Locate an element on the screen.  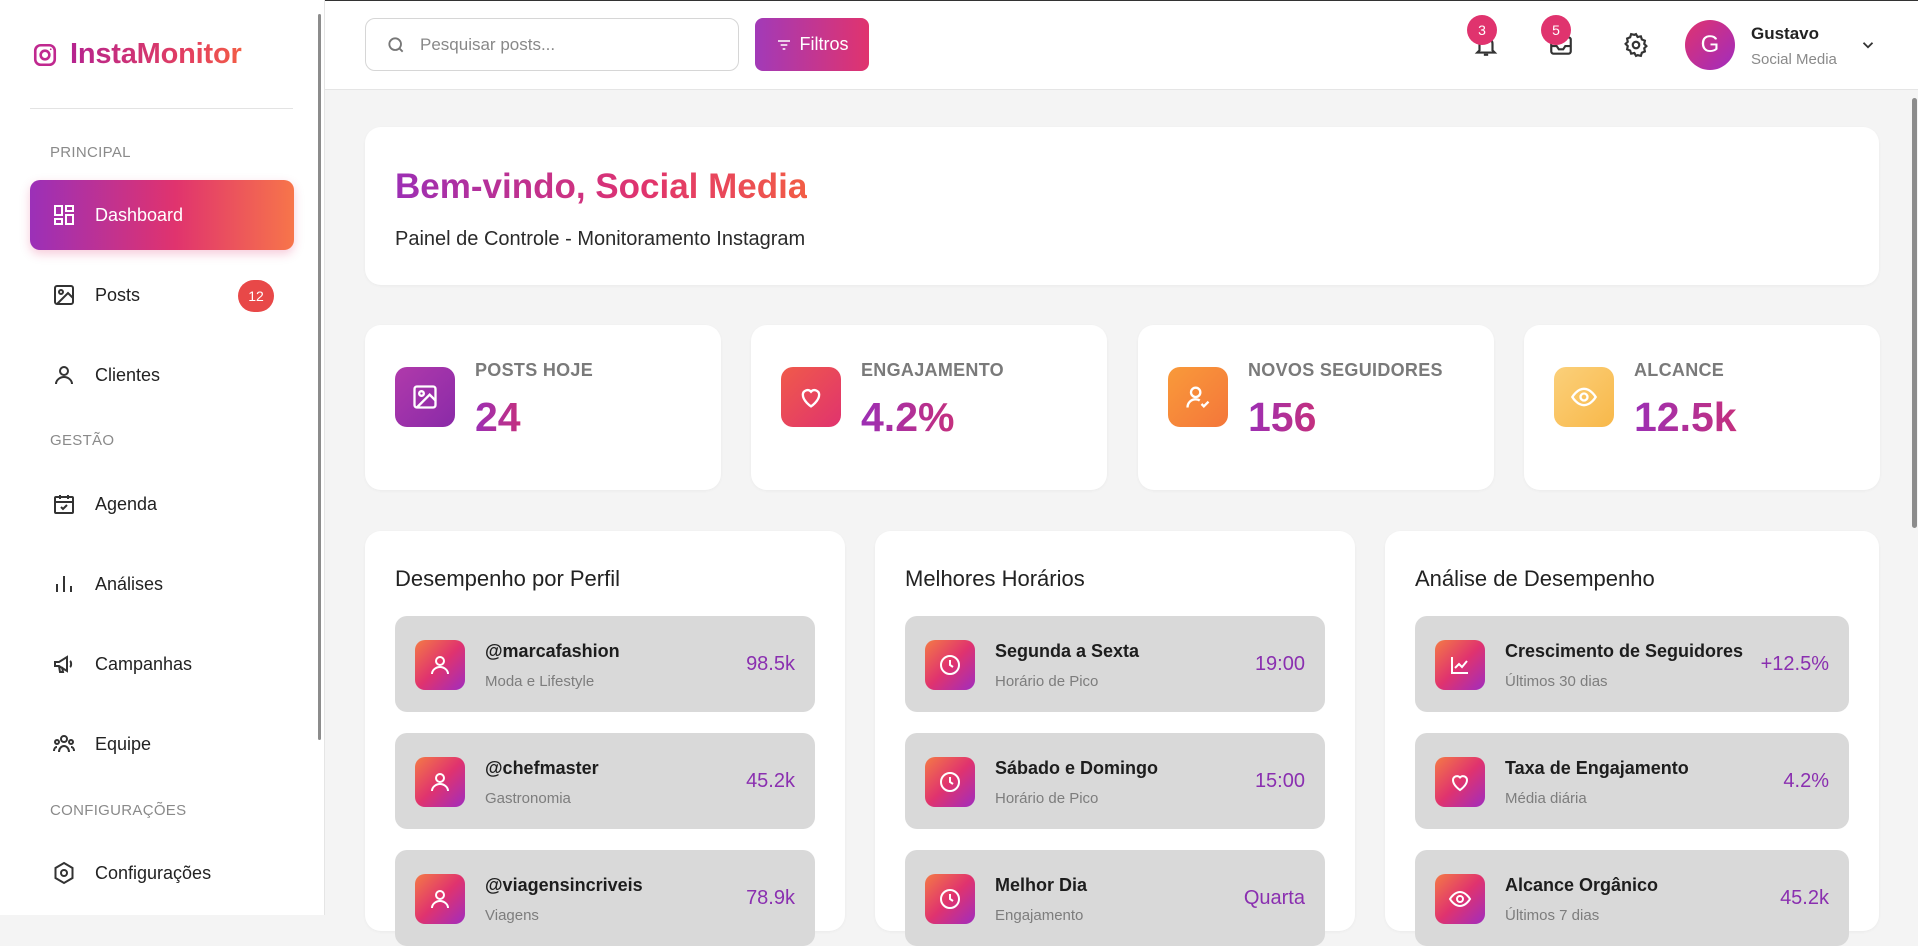
row-title: @marcafashion is located at coordinates (552, 651).